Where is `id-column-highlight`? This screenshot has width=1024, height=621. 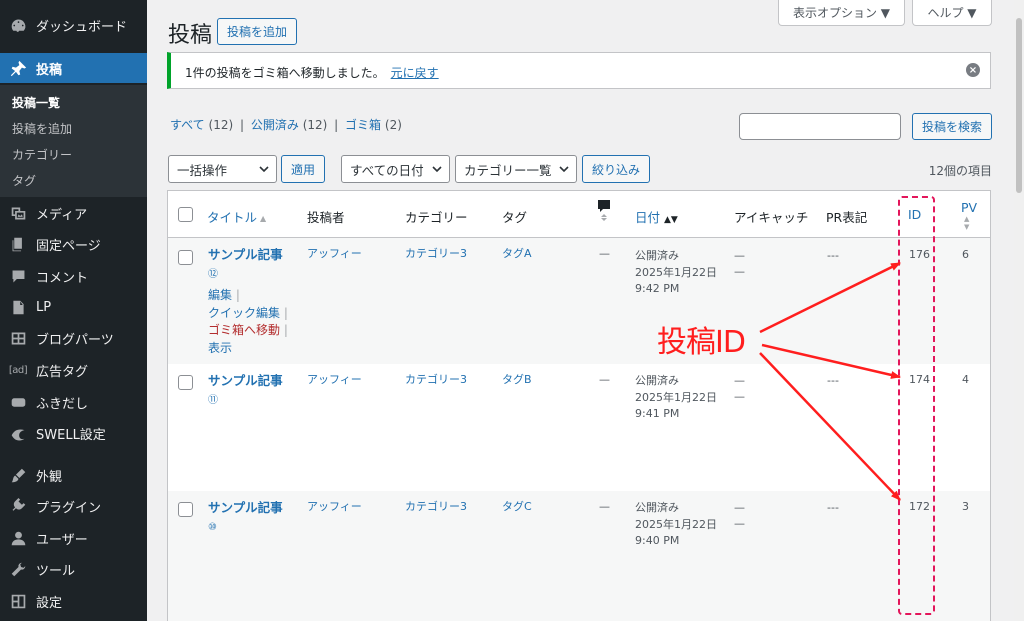
id-column-highlight is located at coordinates (916, 405).